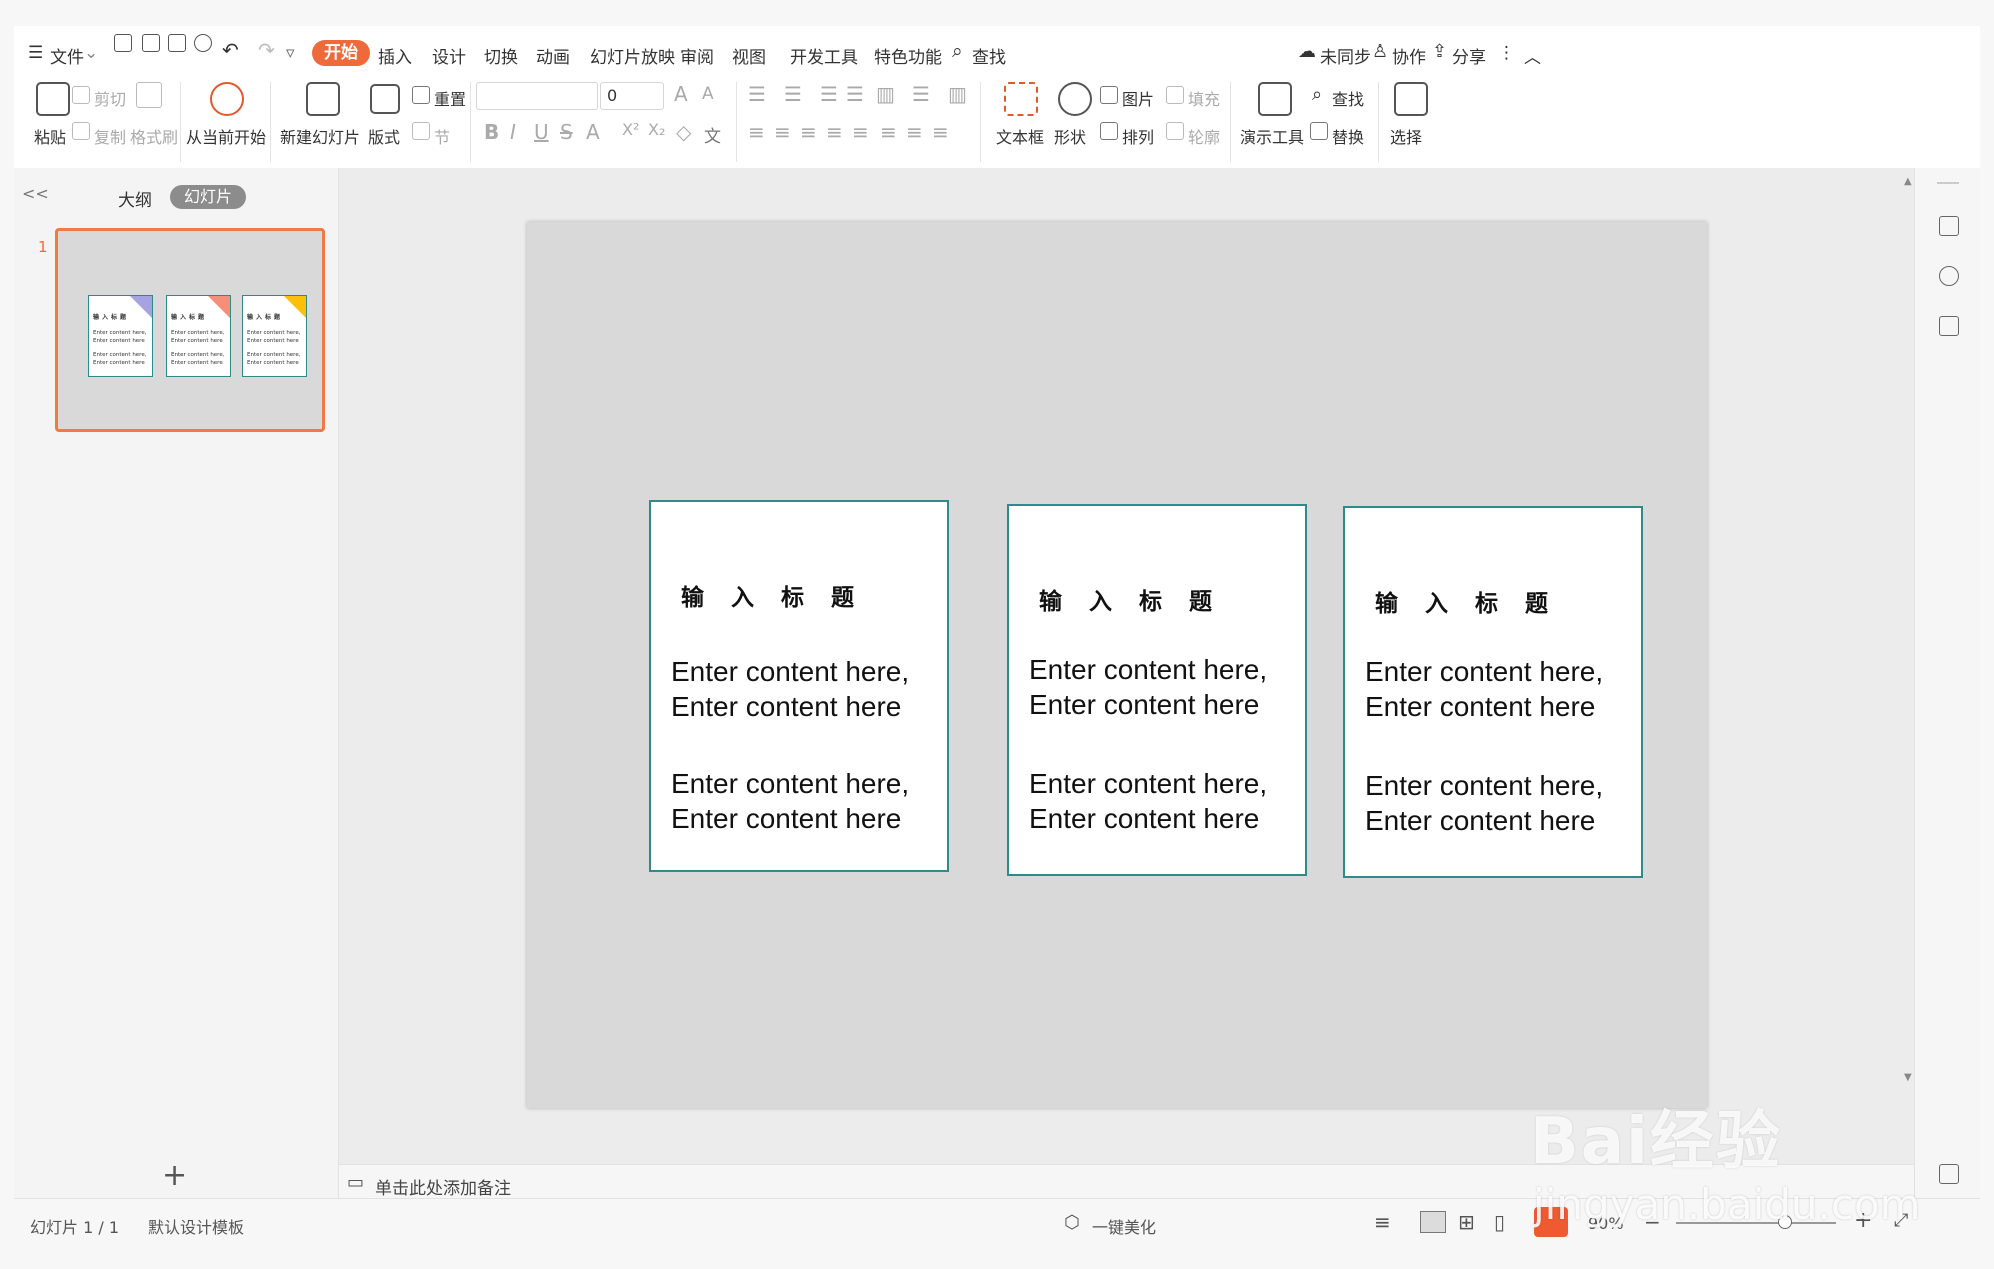 This screenshot has height=1269, width=1994. I want to click on italic-icon: I, so click(513, 132).